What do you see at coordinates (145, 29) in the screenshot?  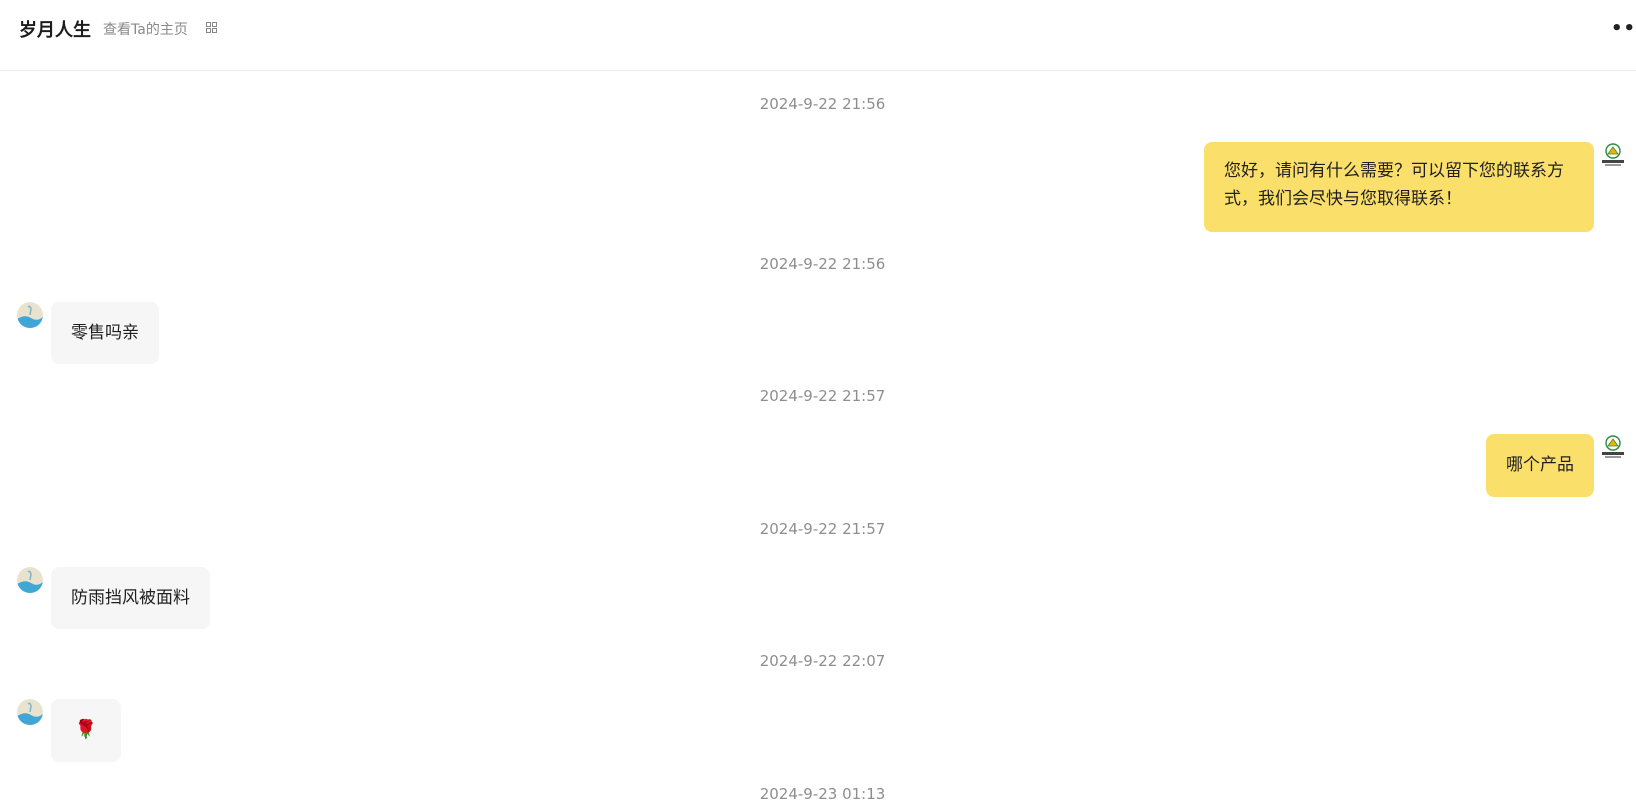 I see `view-profile-link: 查看Ta的主页` at bounding box center [145, 29].